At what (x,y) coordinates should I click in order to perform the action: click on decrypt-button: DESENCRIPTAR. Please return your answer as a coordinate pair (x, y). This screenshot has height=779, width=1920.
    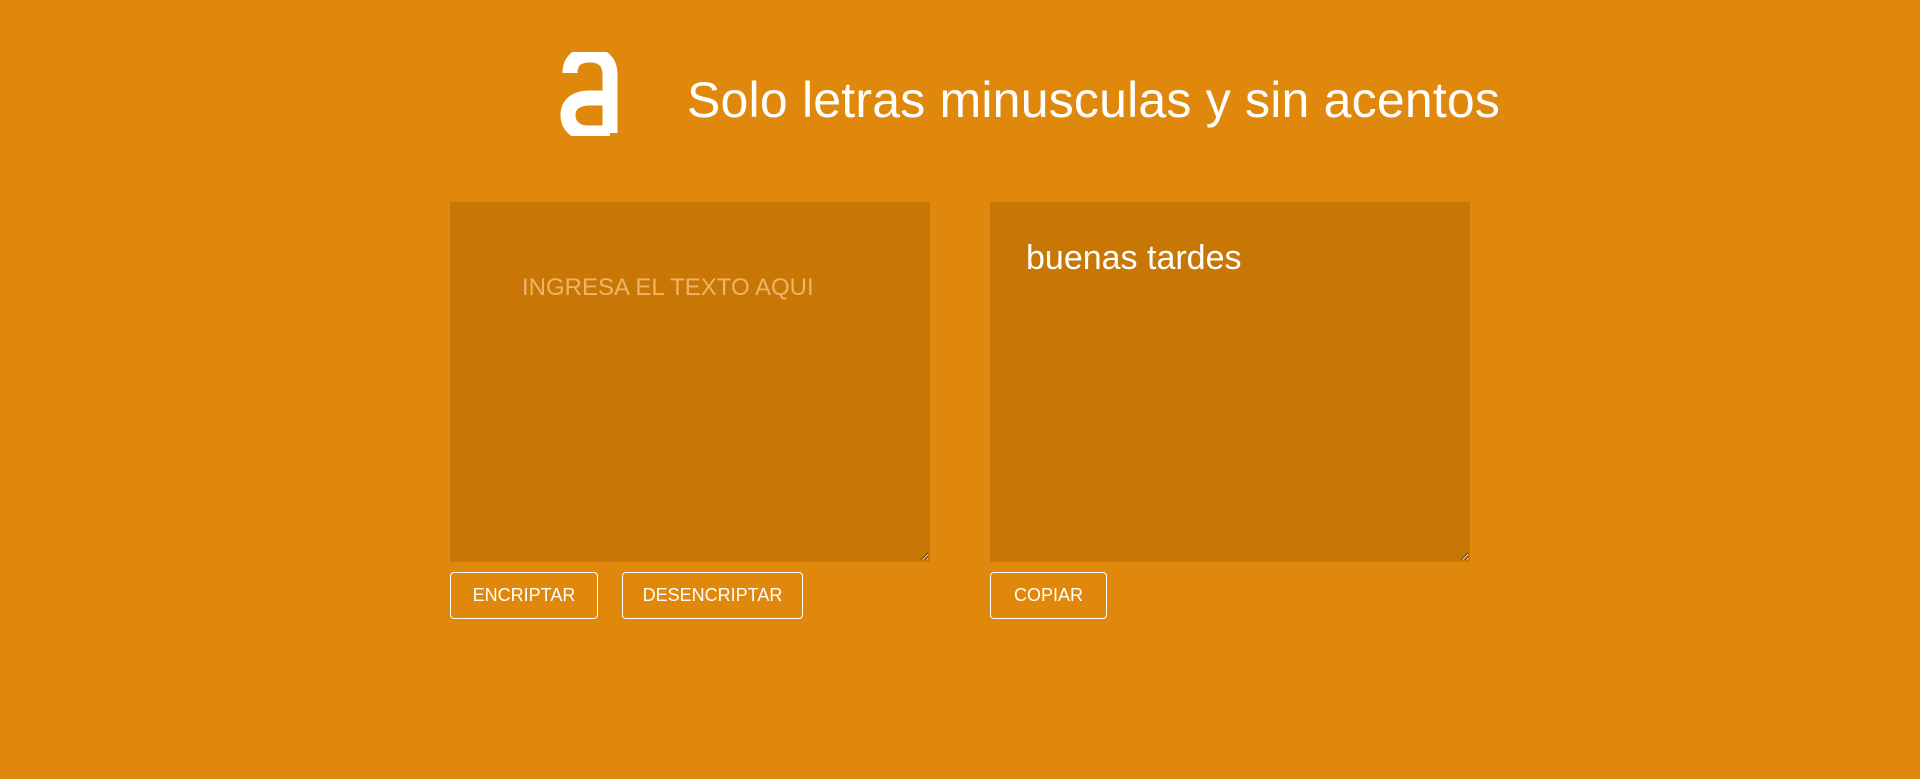
    Looking at the image, I should click on (712, 595).